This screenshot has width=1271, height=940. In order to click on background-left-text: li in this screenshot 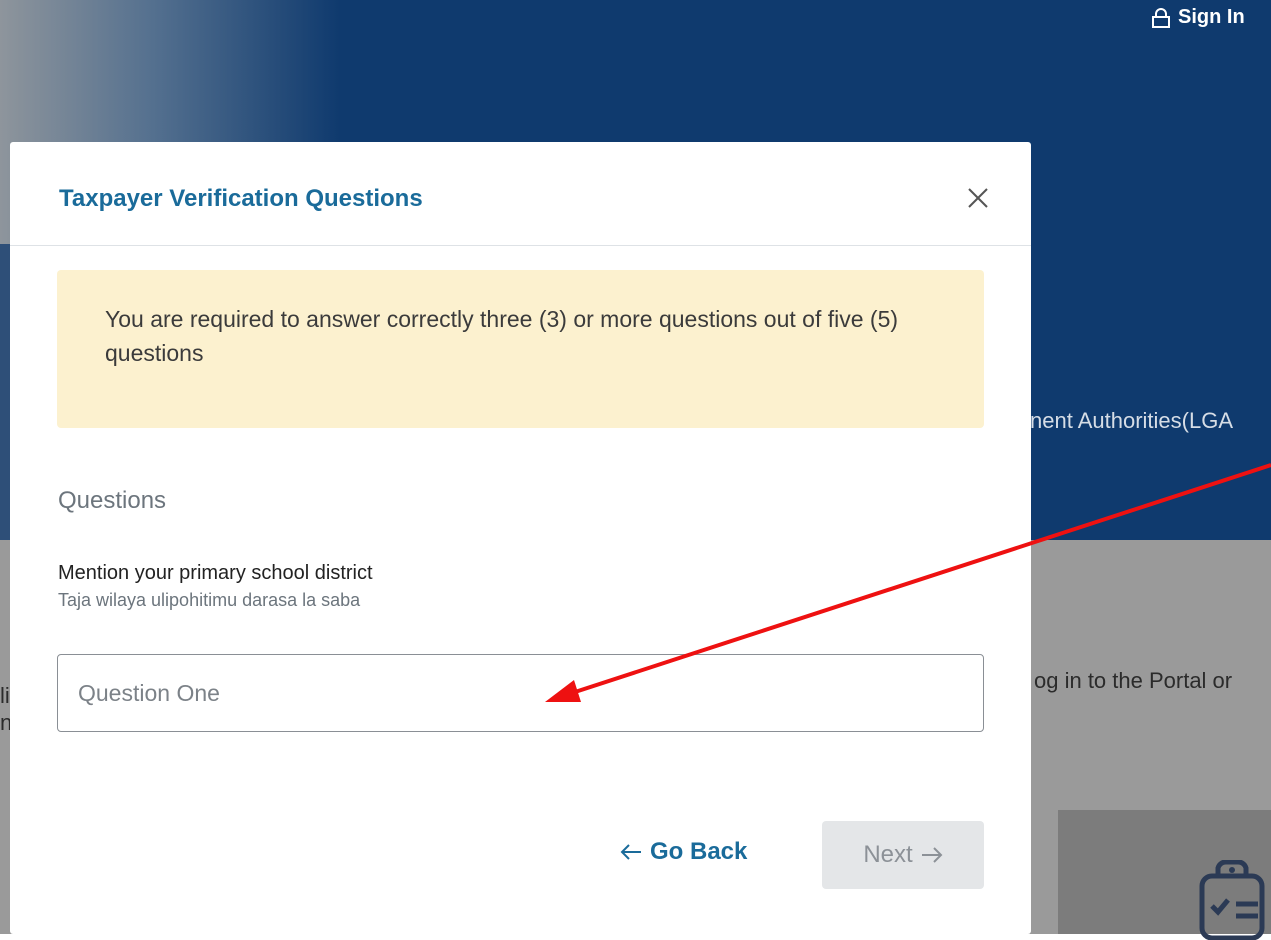, I will do `click(5, 695)`.